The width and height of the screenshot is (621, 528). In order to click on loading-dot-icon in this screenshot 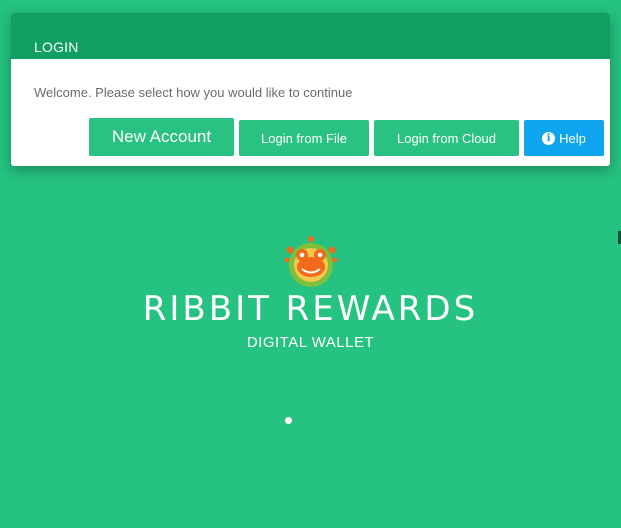, I will do `click(288, 420)`.